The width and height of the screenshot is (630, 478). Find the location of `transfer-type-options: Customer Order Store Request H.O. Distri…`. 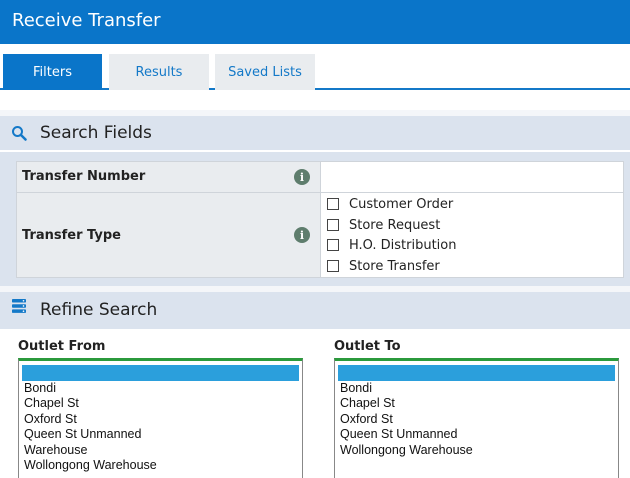

transfer-type-options: Customer Order Store Request H.O. Distri… is located at coordinates (471, 235).